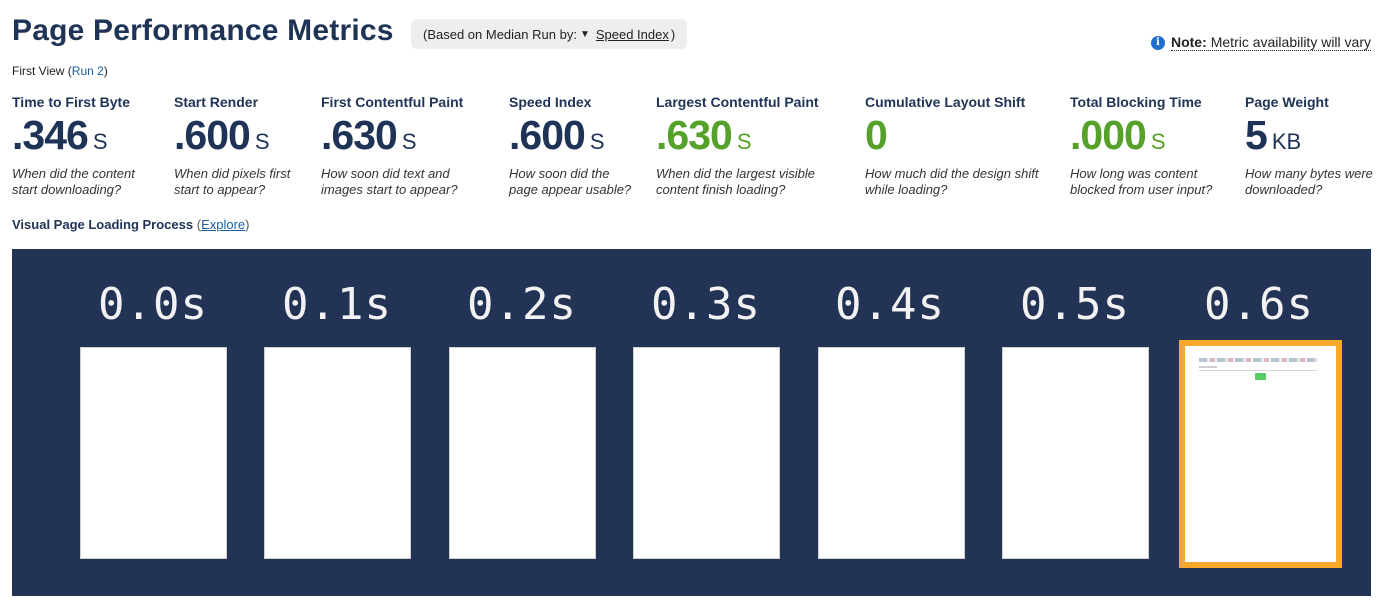 The image size is (1385, 607). Describe the element at coordinates (153, 304) in the screenshot. I see `frame-time-label: 0.0s` at that location.